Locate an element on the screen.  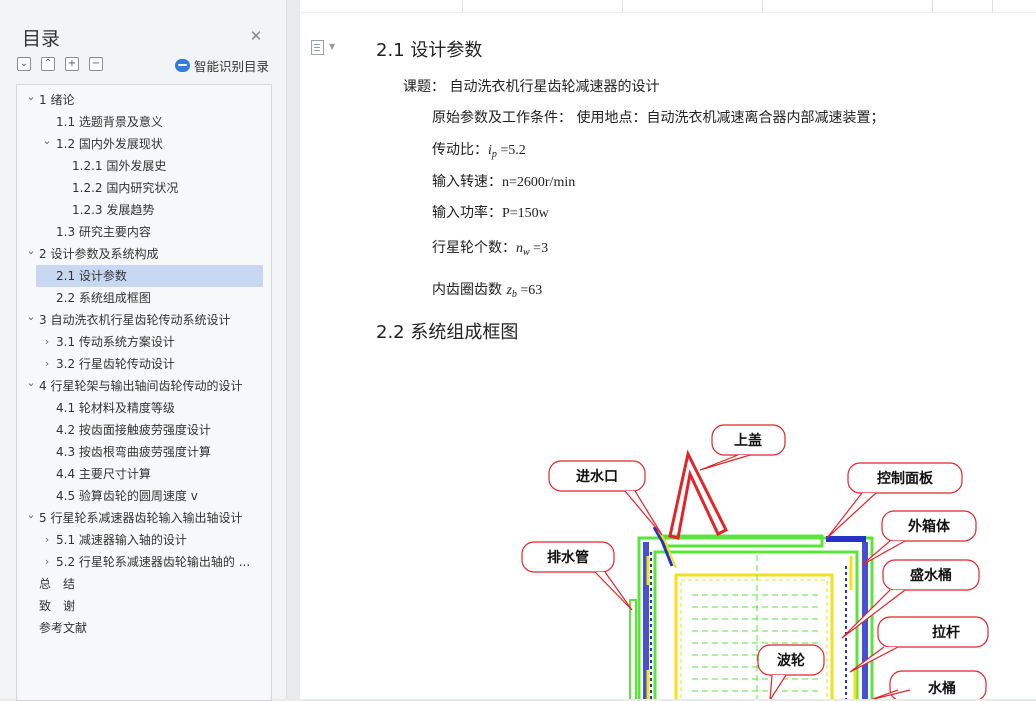
toc-item-label: 致 谢 is located at coordinates (57, 606).